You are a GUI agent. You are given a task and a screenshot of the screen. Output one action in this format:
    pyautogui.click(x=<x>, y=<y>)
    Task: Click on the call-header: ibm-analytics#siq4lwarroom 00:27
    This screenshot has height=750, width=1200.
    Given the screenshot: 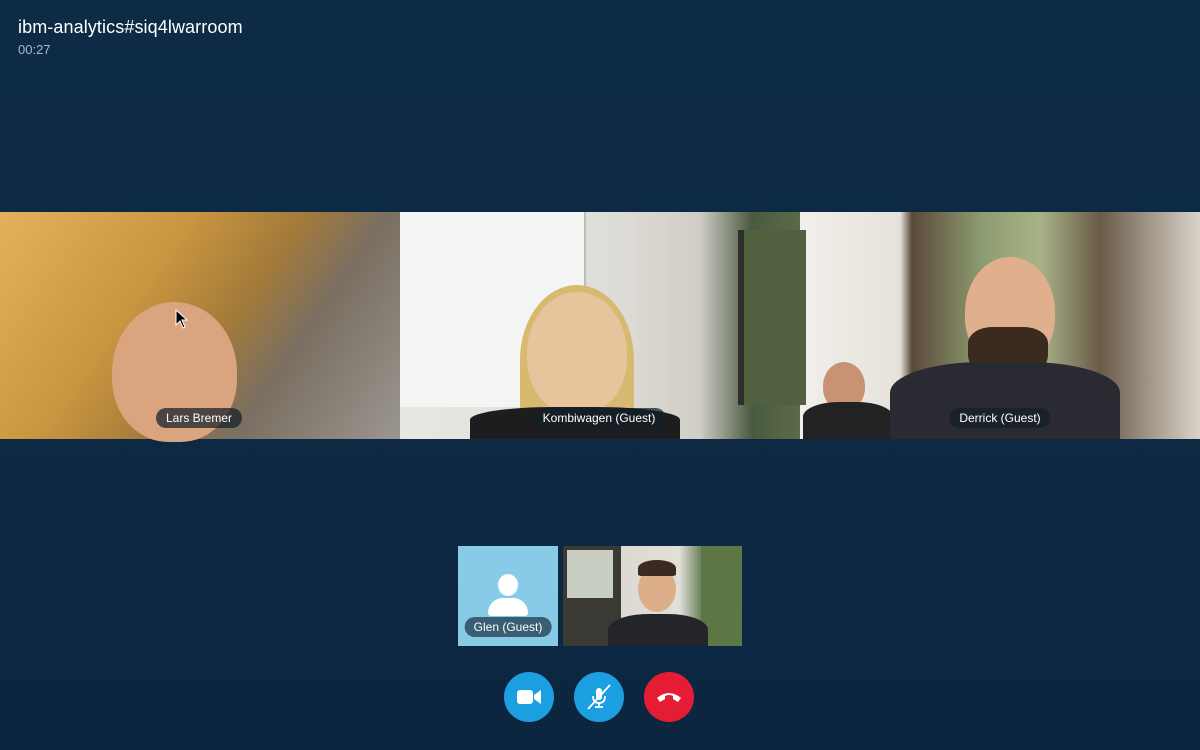 What is the action you would take?
    pyautogui.click(x=130, y=37)
    